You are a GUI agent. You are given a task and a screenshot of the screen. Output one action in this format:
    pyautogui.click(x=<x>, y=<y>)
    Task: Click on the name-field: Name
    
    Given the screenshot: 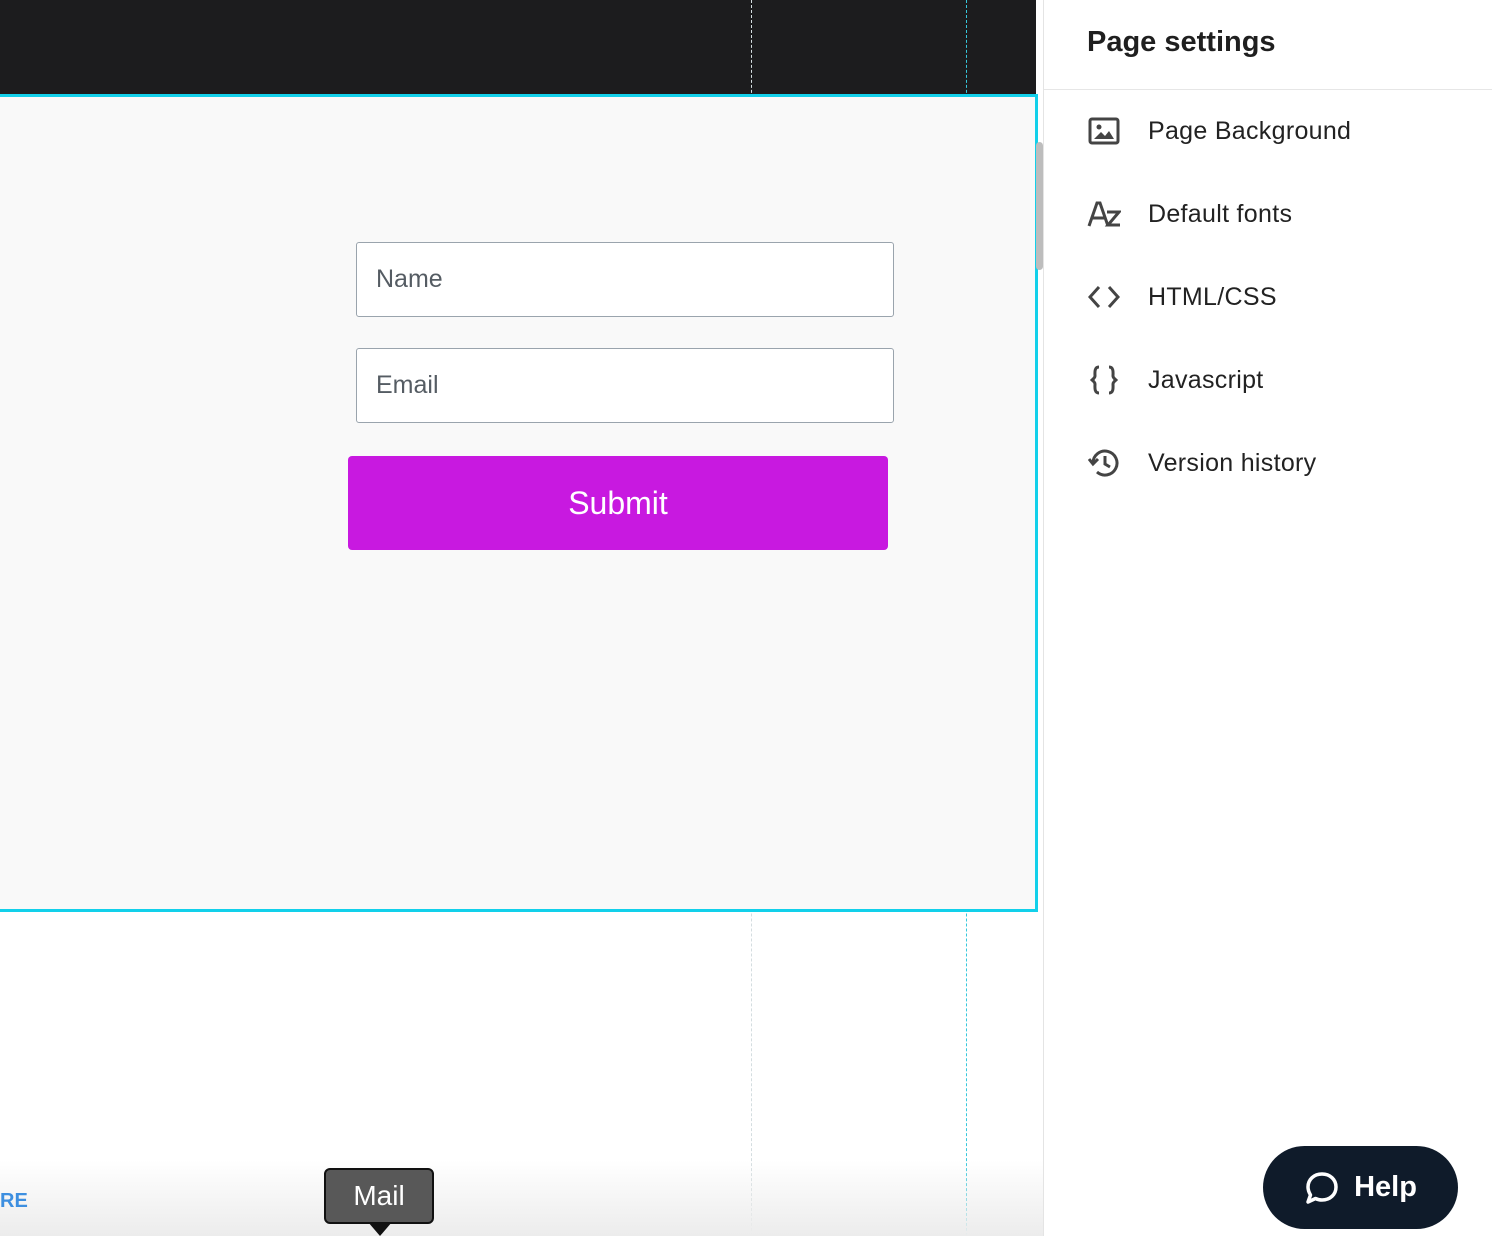 What is the action you would take?
    pyautogui.click(x=625, y=279)
    